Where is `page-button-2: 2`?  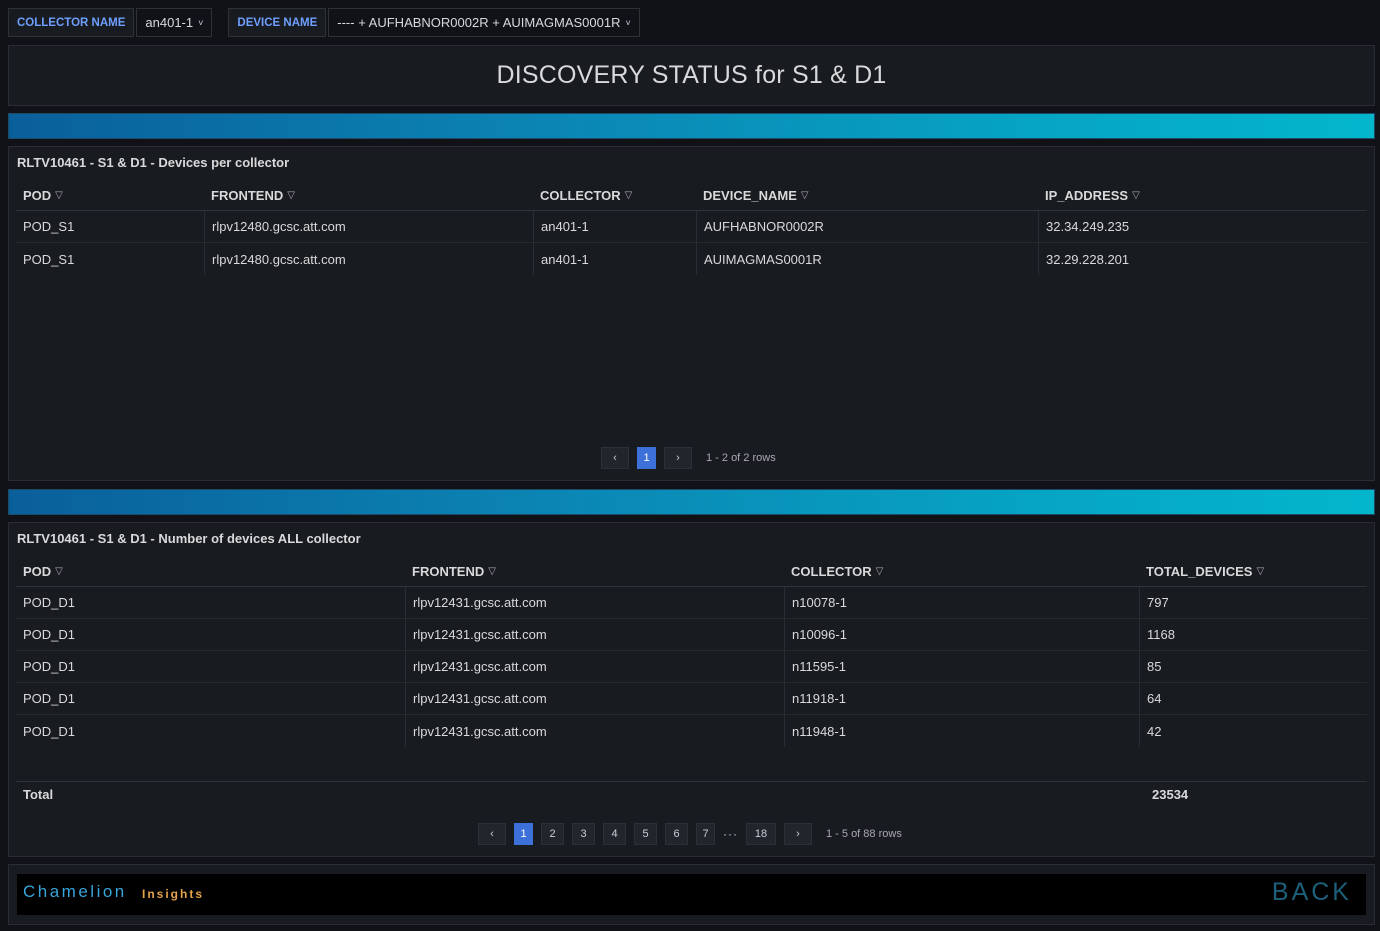
page-button-2: 2 is located at coordinates (552, 834).